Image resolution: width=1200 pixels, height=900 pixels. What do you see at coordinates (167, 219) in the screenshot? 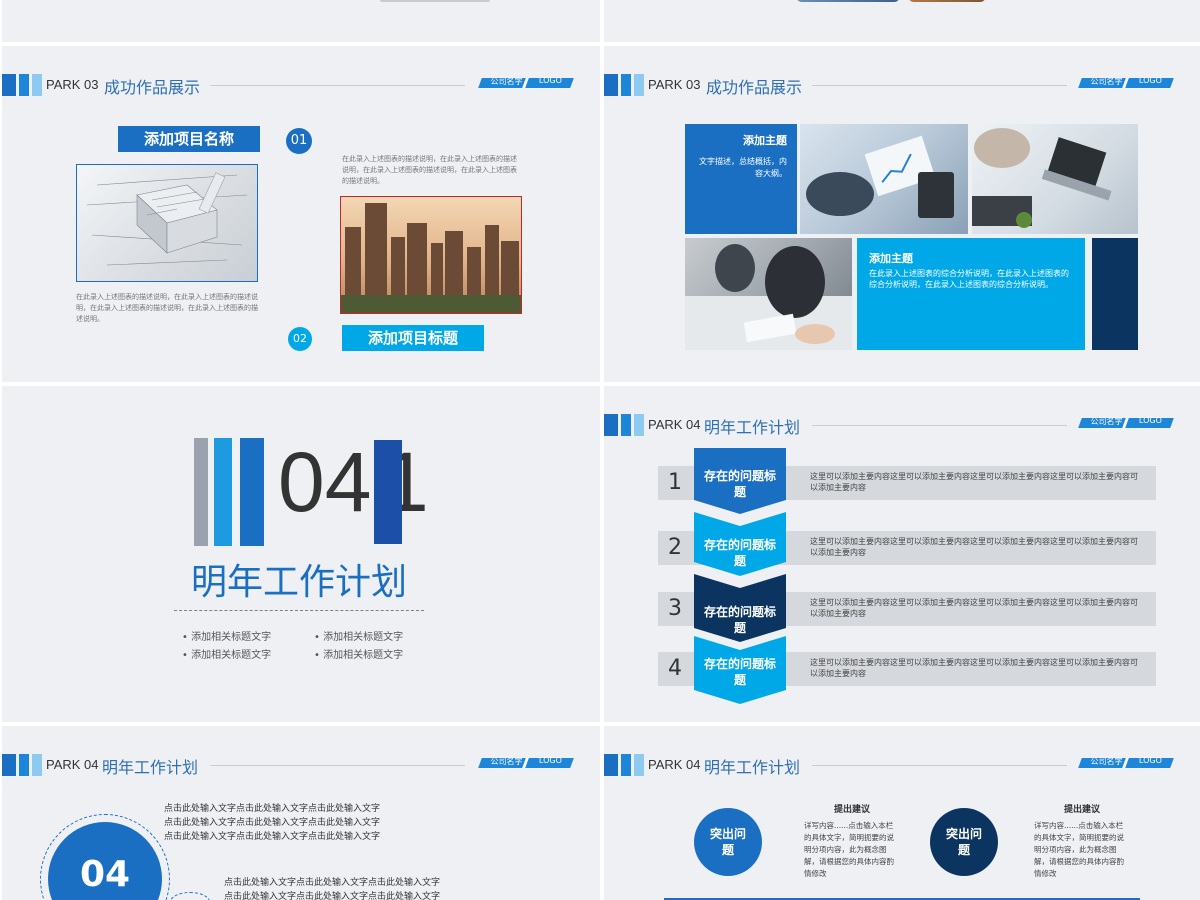
I see `blueprint-illustration` at bounding box center [167, 219].